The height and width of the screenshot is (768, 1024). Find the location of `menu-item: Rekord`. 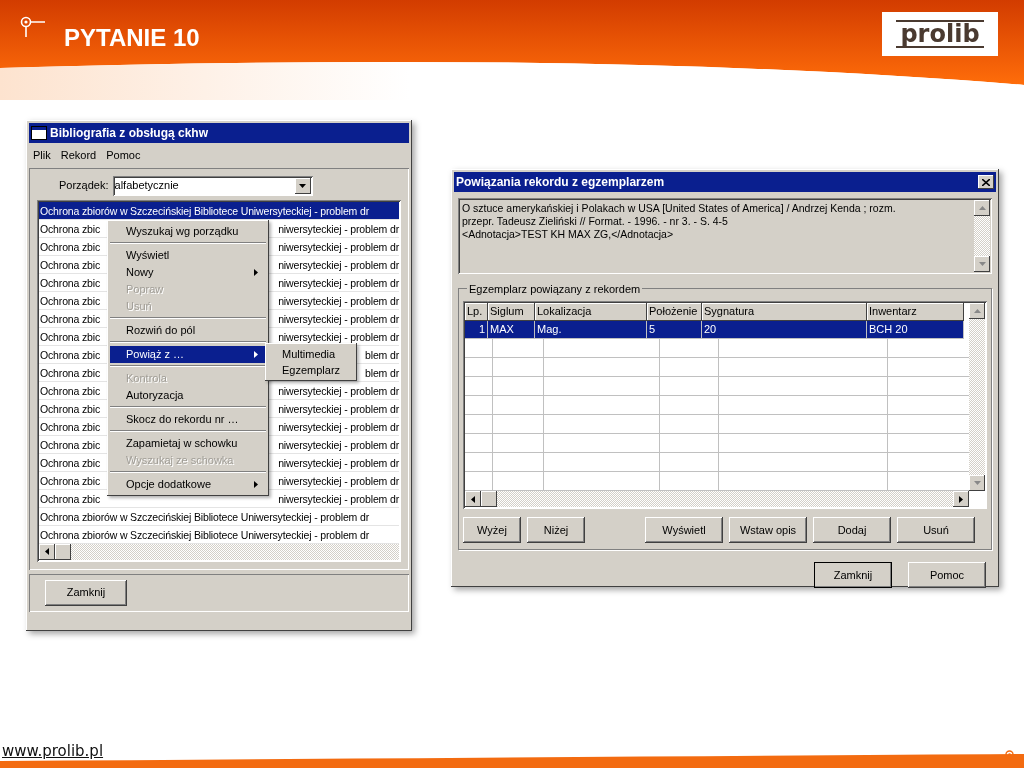

menu-item: Rekord is located at coordinates (78, 155).